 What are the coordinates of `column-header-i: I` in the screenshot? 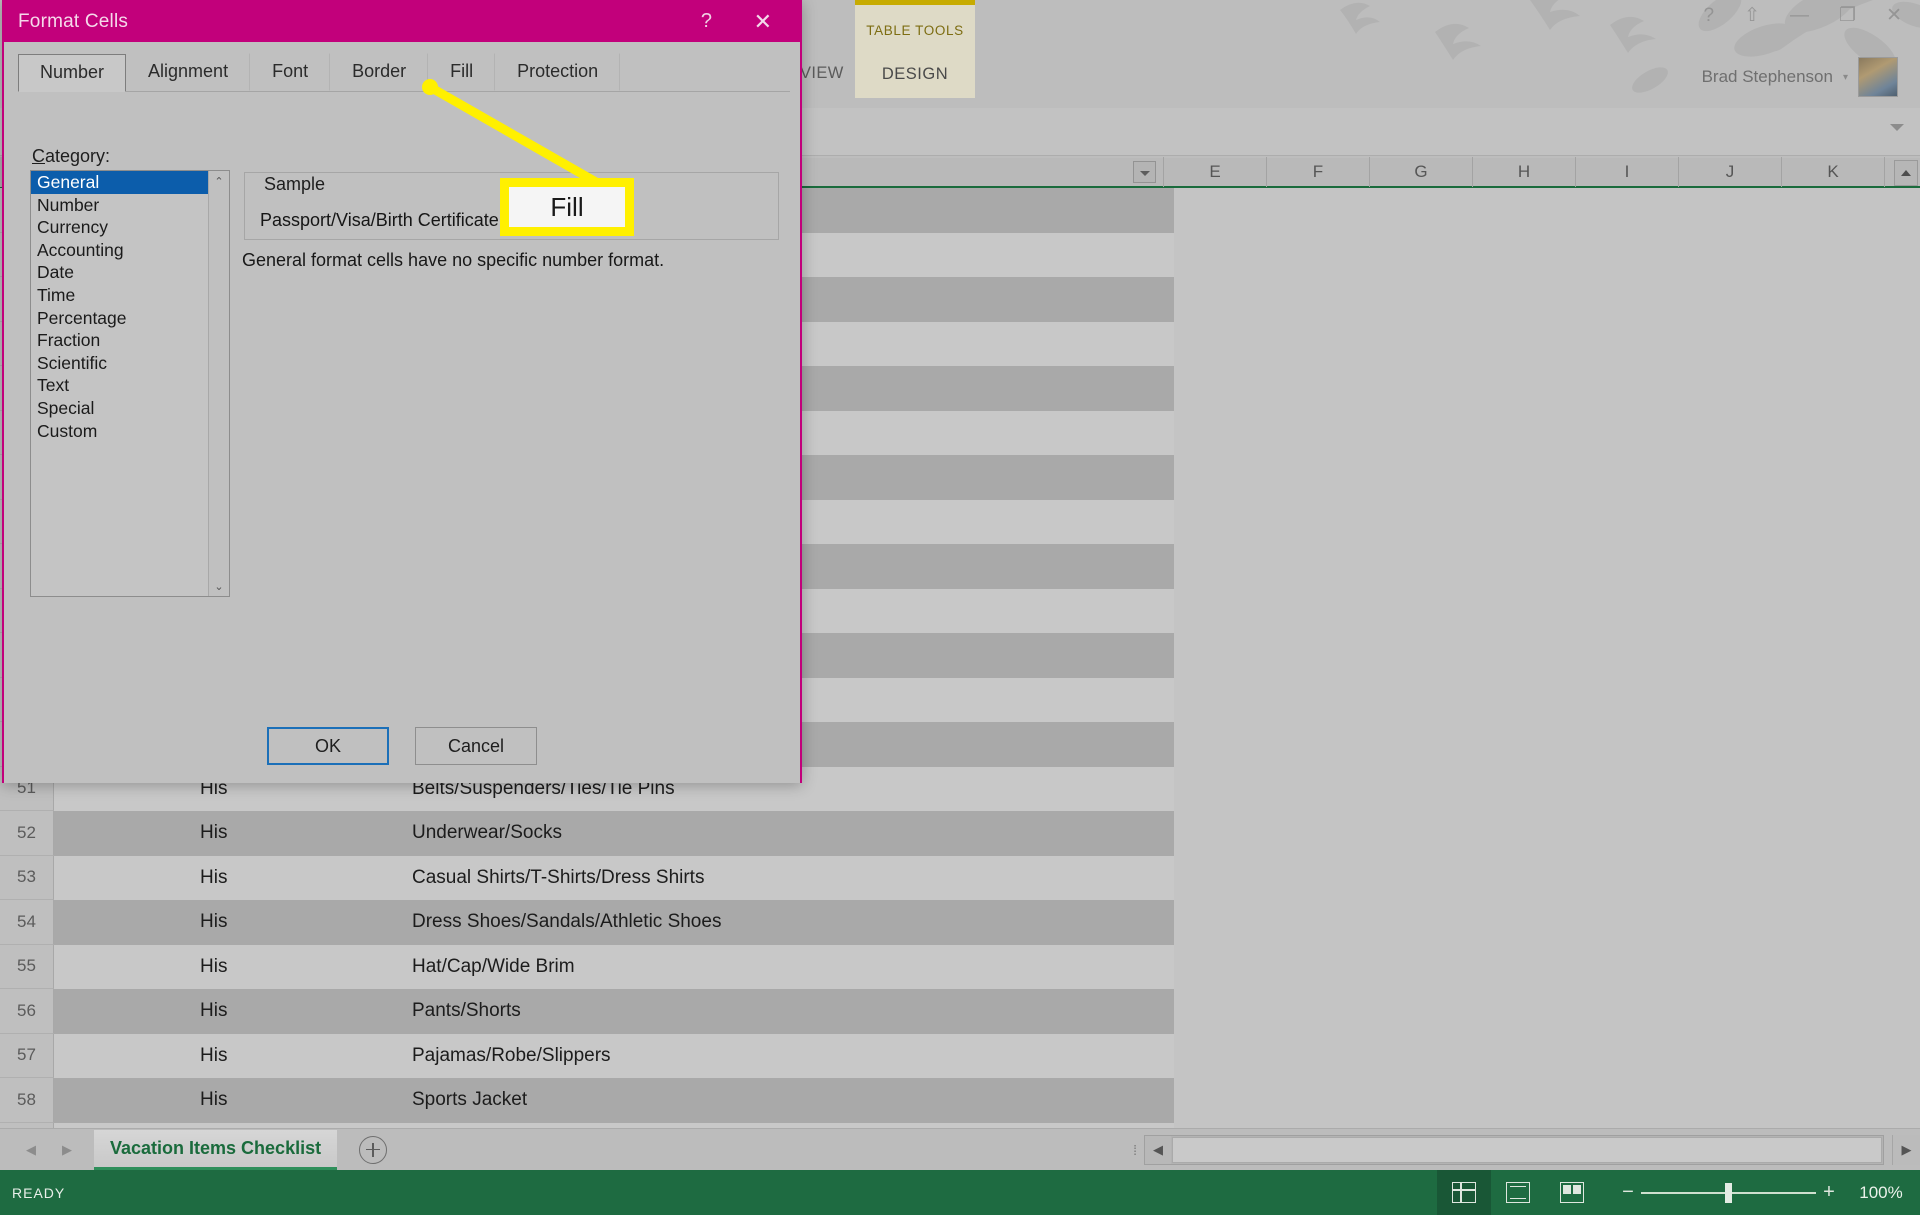 It's located at (1627, 172).